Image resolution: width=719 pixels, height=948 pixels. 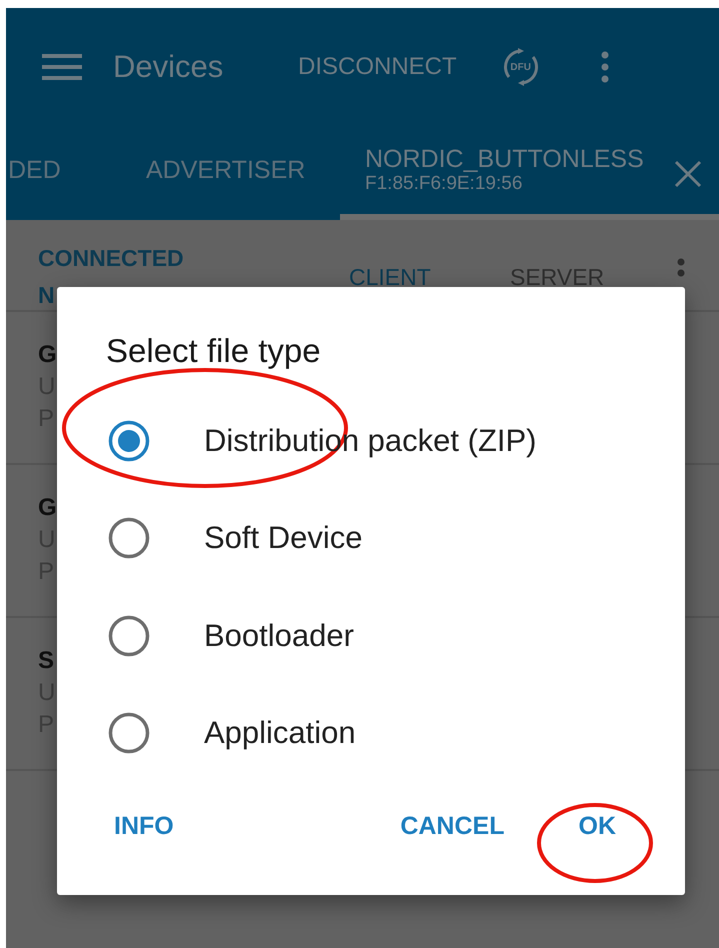 What do you see at coordinates (243, 173) in the screenshot?
I see `device-tab: ADVERTISER` at bounding box center [243, 173].